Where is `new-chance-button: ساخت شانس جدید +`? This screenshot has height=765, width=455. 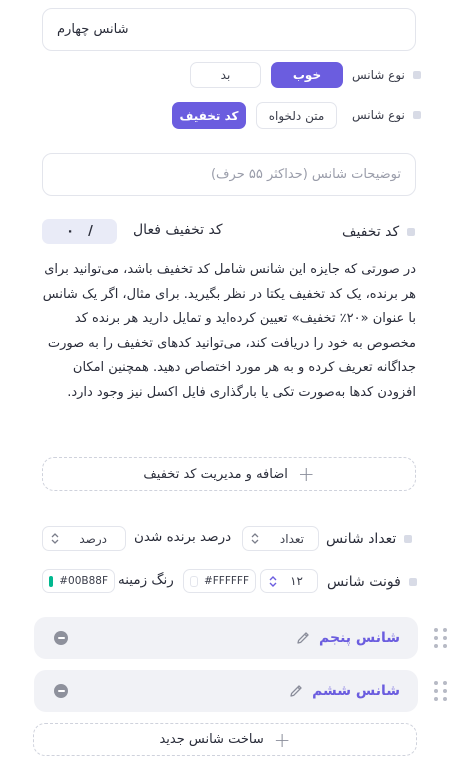
new-chance-button: ساخت شانس جدید + is located at coordinates (225, 739).